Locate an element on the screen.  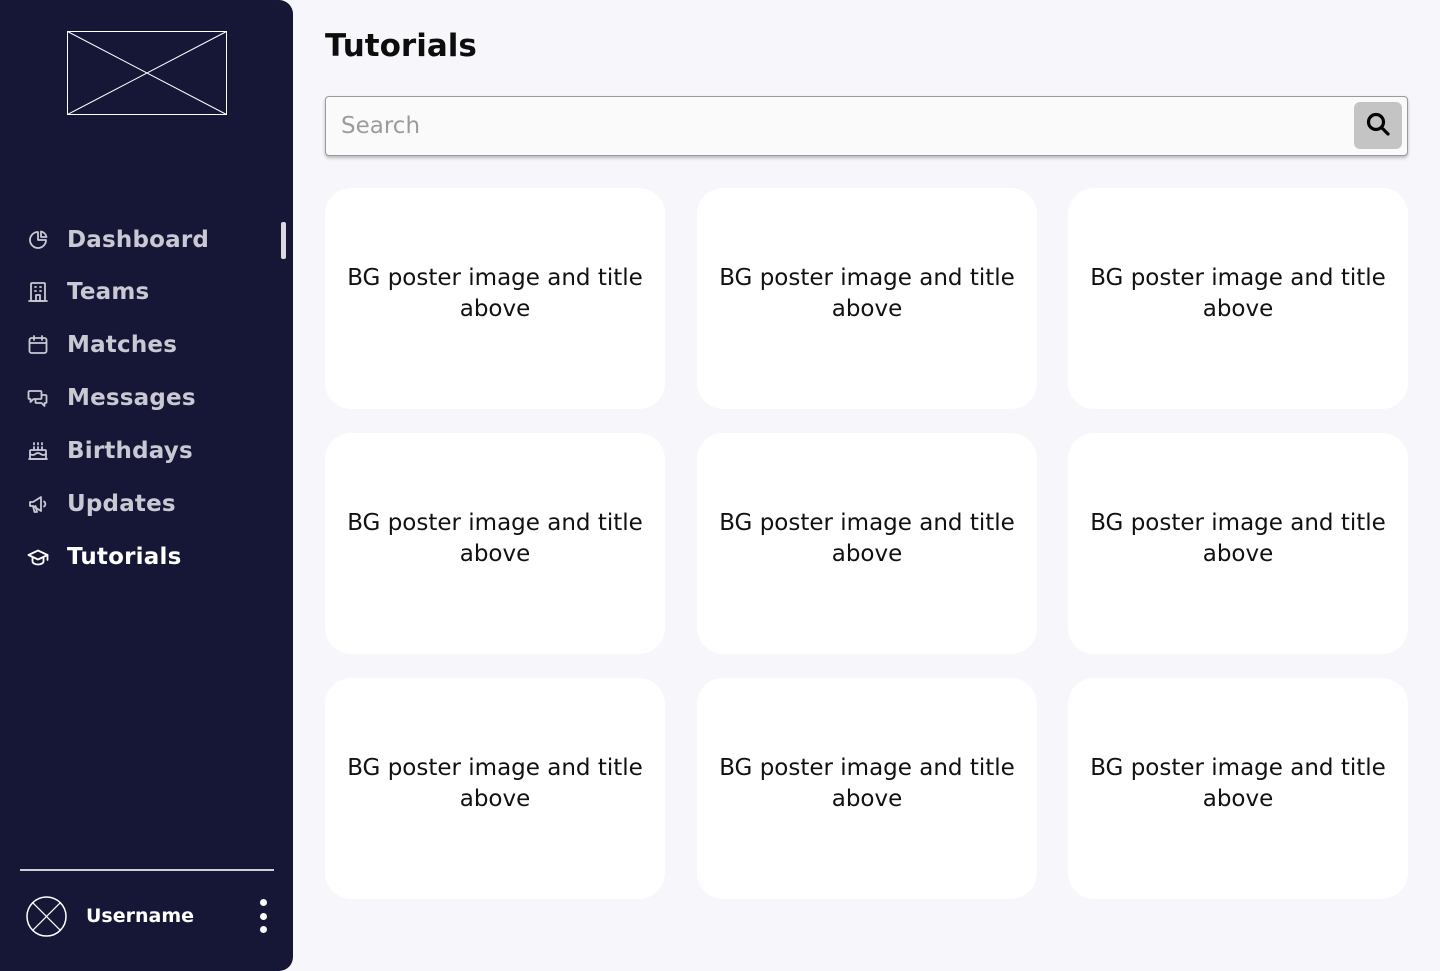
megaphone-icon is located at coordinates (38, 504).